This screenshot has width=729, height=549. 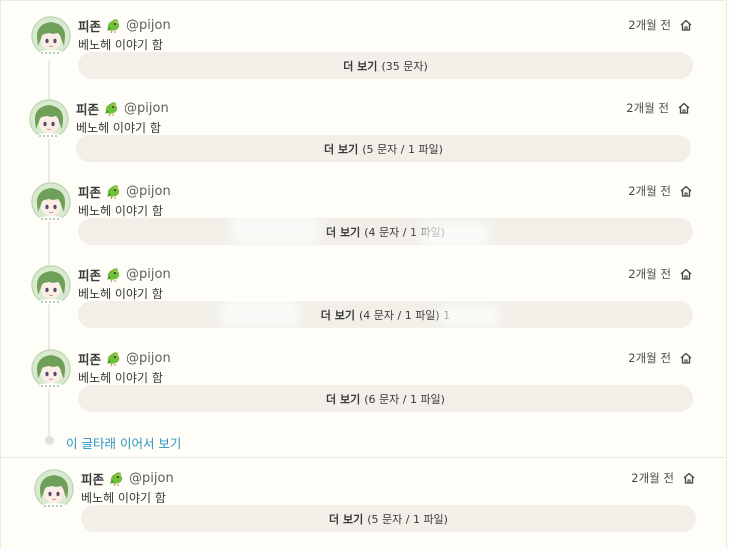 I want to click on show-more-detail: (4 문자 / 1 파일) 1, so click(x=404, y=315).